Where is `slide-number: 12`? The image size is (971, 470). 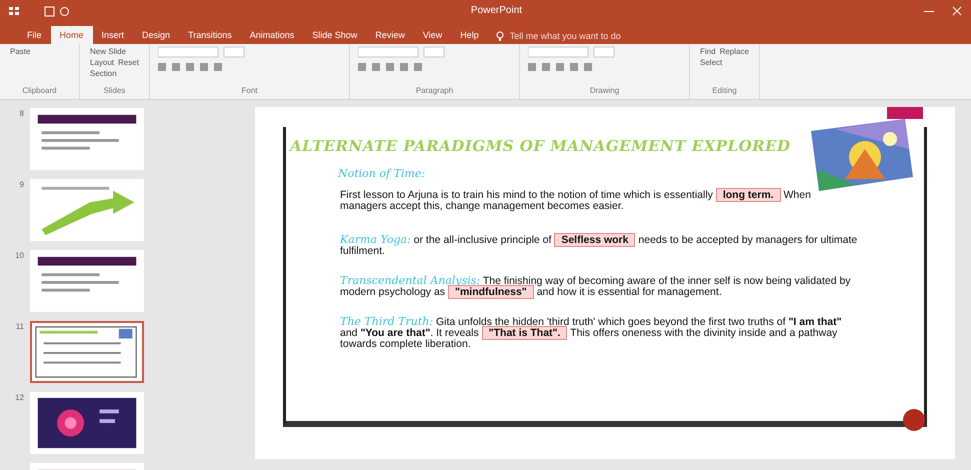
slide-number: 12 is located at coordinates (19, 398).